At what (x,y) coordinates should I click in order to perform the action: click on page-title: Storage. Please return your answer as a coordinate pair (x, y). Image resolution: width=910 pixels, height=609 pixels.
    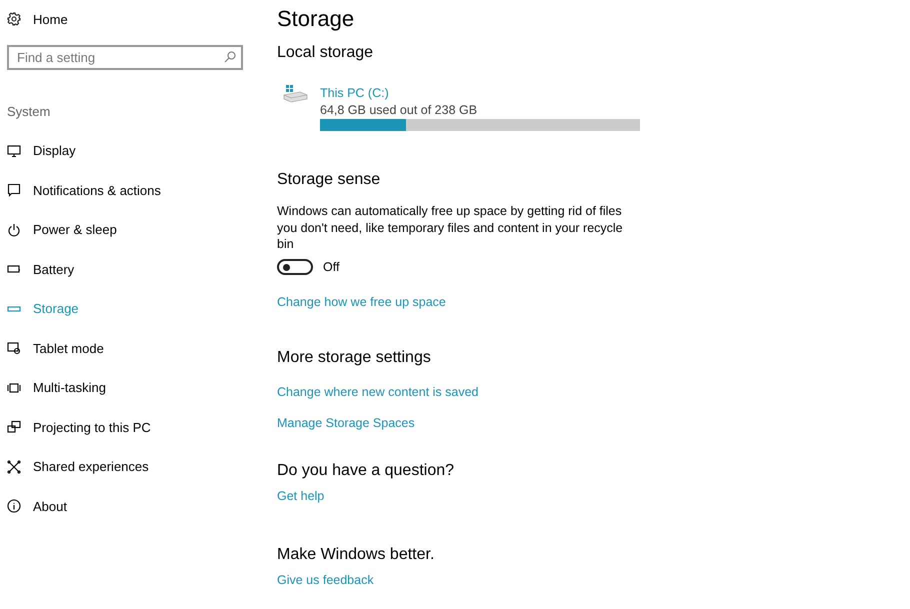
    Looking at the image, I should click on (315, 19).